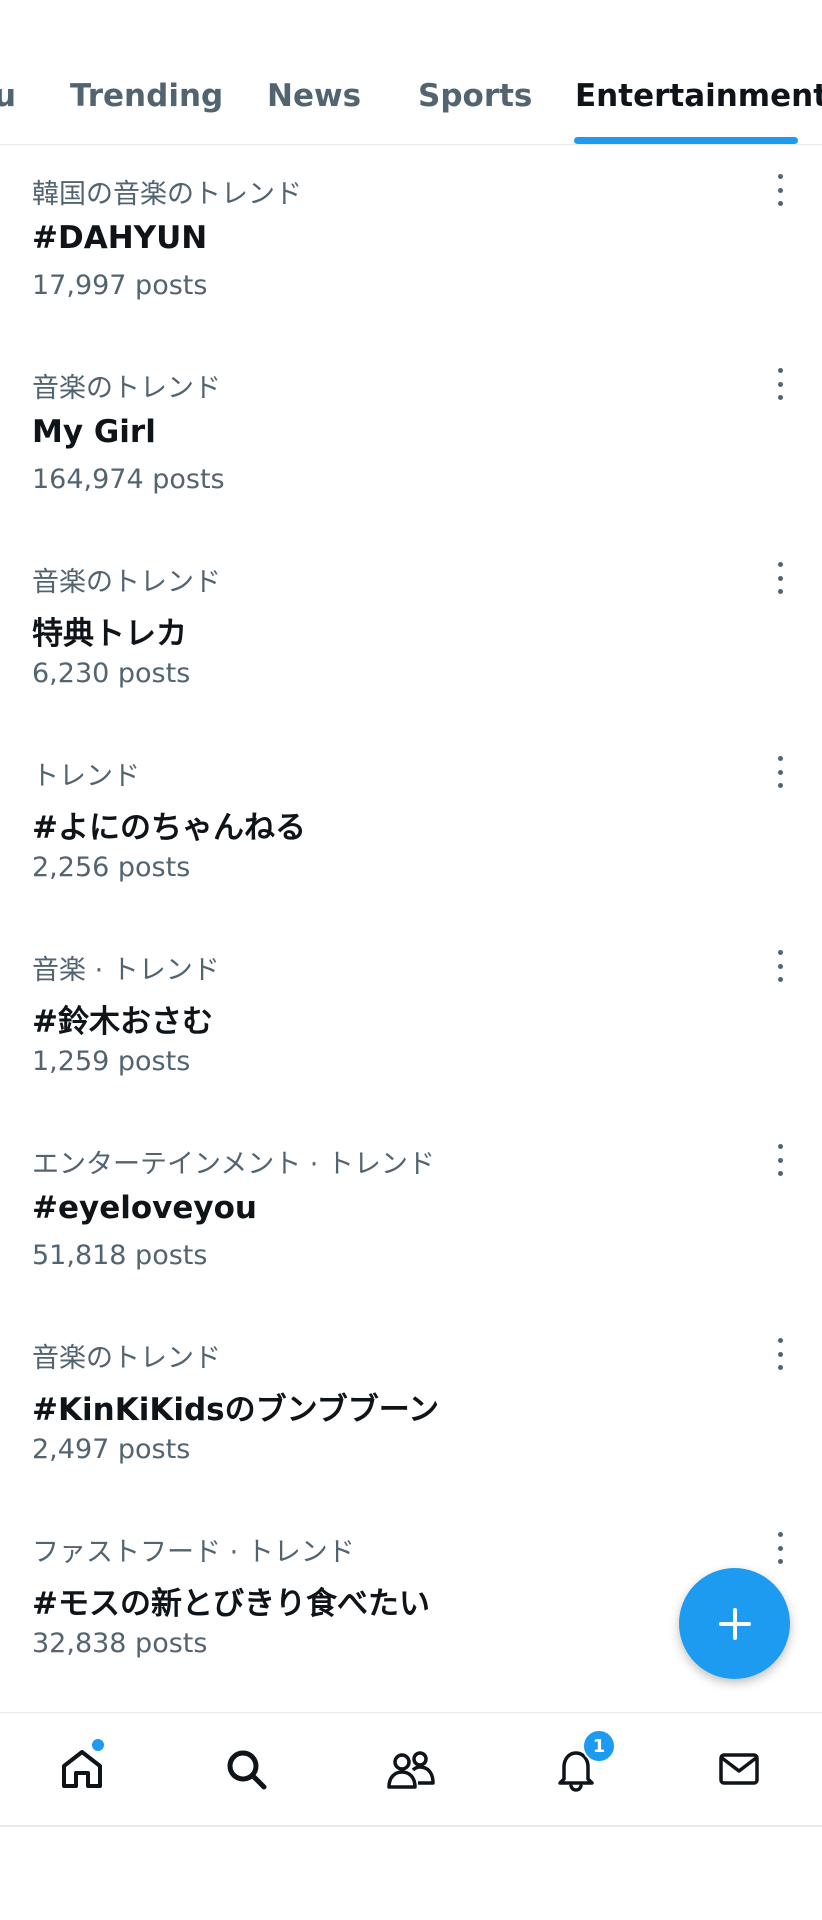  I want to click on communities-icon, so click(411, 1770).